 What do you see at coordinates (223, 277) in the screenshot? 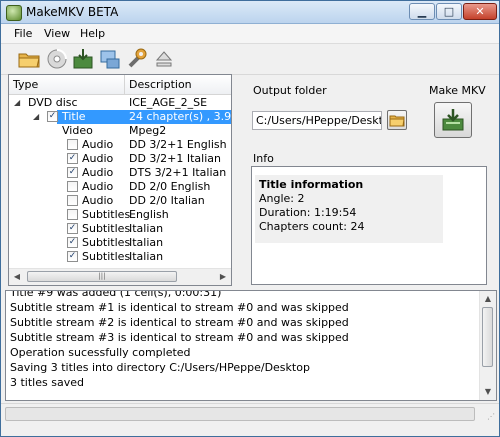
I see `scroll-right-icon: ▶` at bounding box center [223, 277].